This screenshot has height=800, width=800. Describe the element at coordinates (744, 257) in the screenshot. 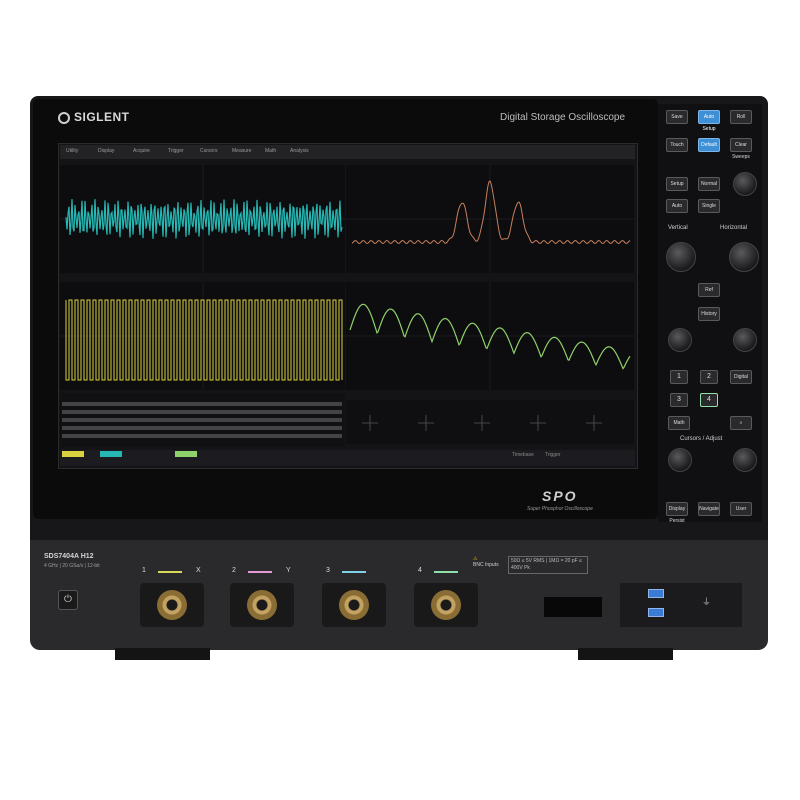

I see `horizontal-scale-knob` at that location.